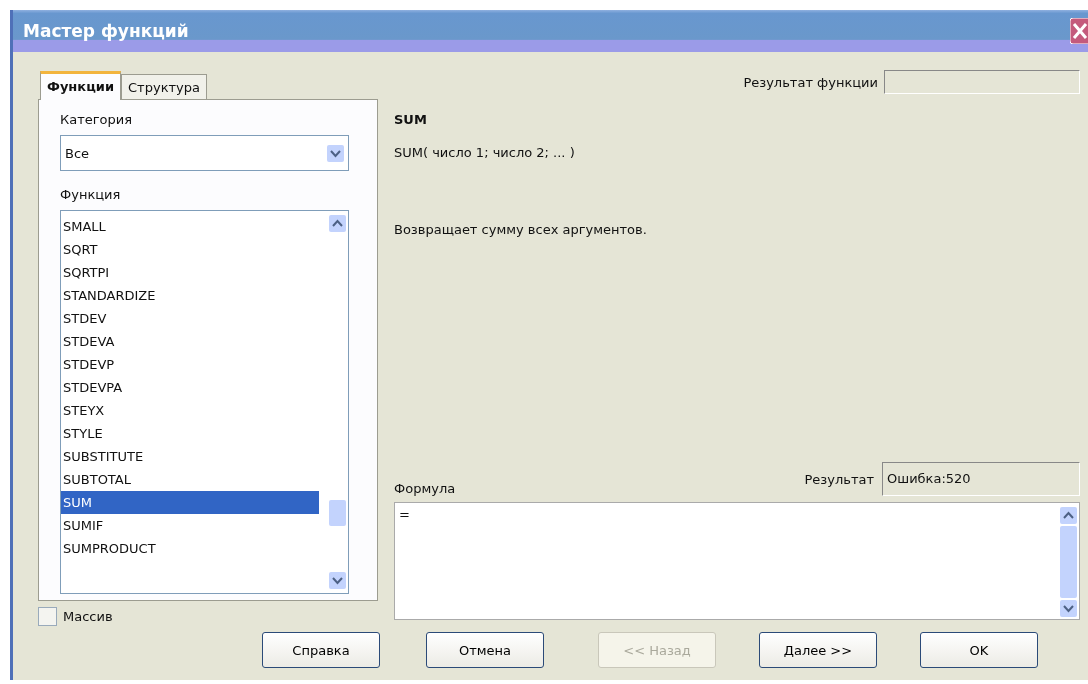 This screenshot has height=684, width=1088. What do you see at coordinates (105, 31) in the screenshot?
I see `window-title: Мастер функций` at bounding box center [105, 31].